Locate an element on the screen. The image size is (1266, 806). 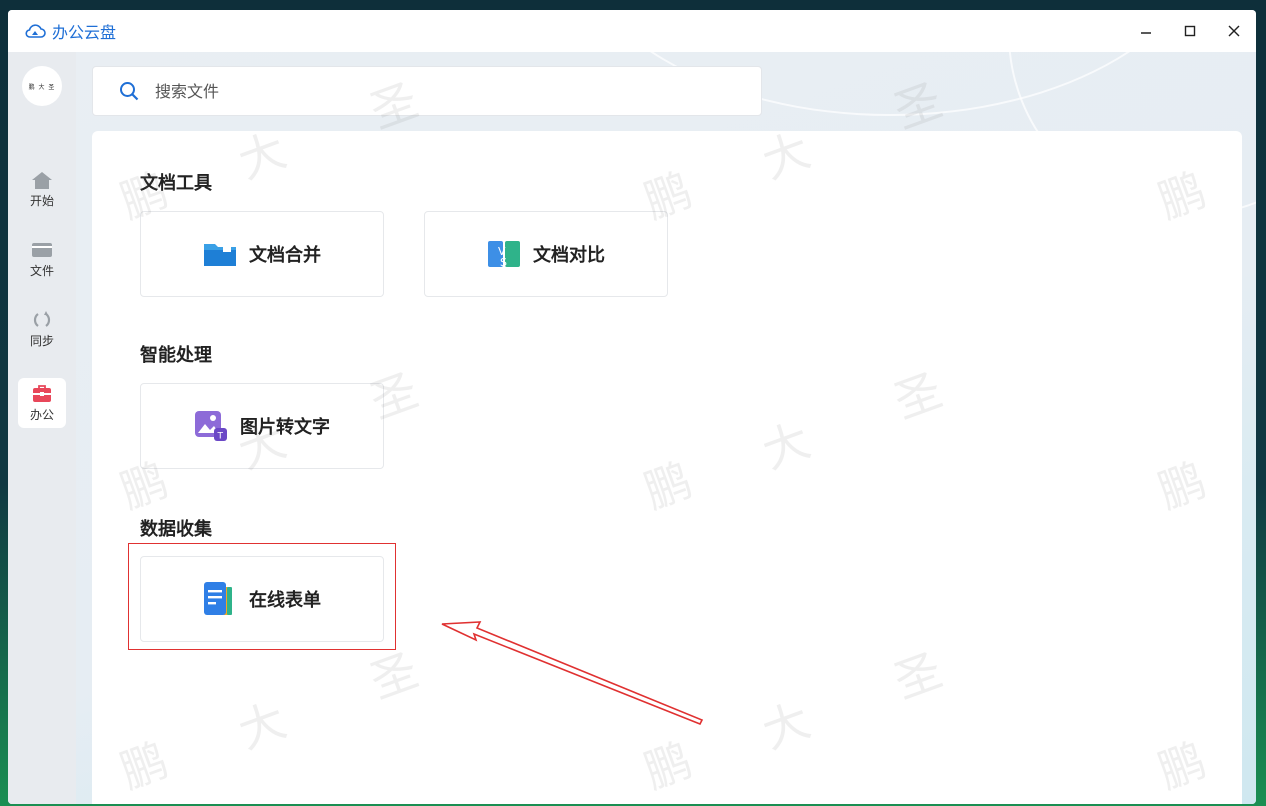
sidebar: 鹏 大 圣 开始 文件 同步 办公 is located at coordinates (42, 428).